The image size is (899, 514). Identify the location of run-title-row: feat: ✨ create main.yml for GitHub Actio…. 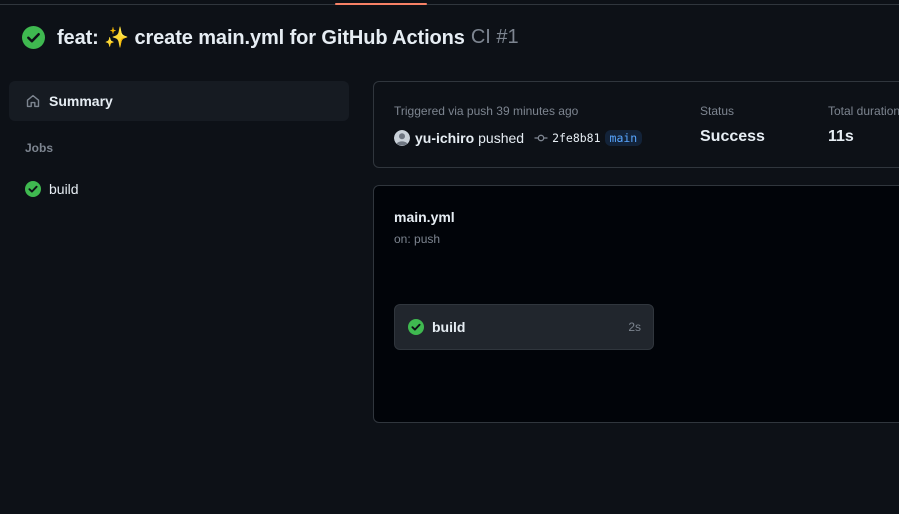
(270, 37).